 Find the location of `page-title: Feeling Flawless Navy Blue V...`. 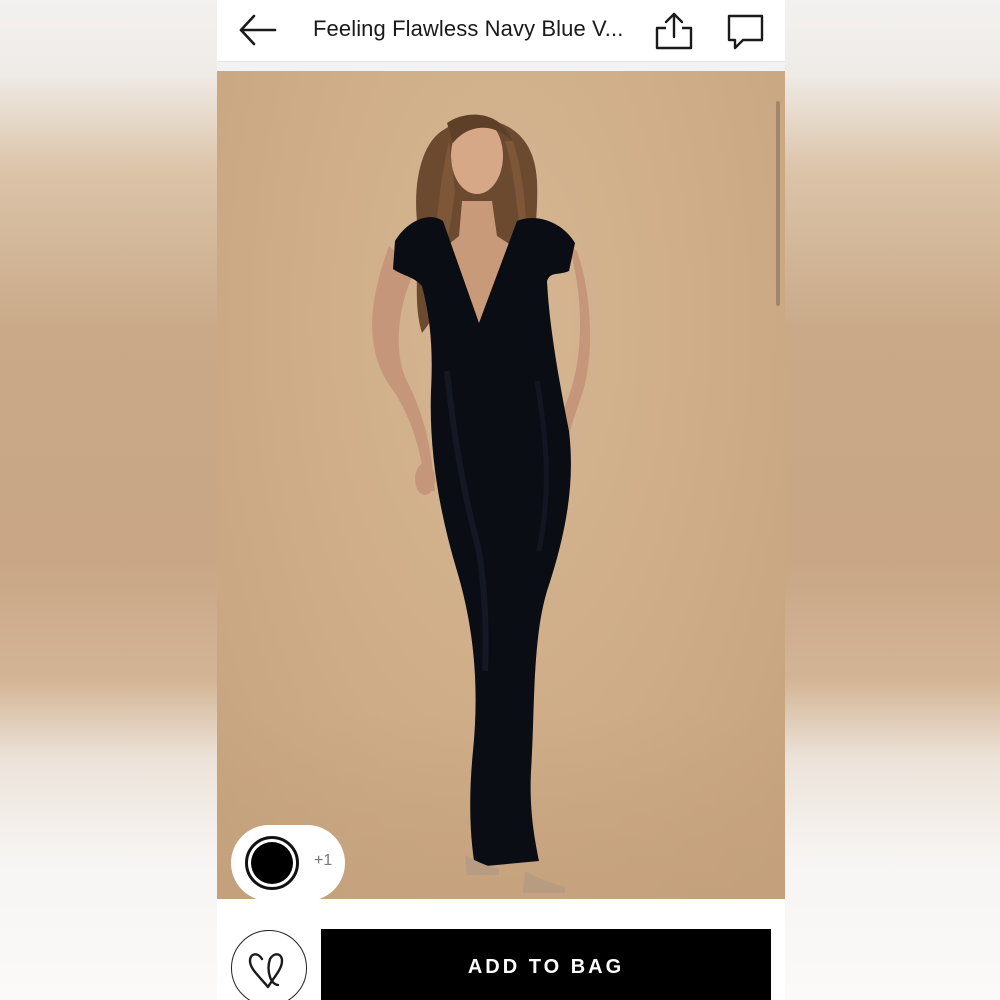

page-title: Feeling Flawless Navy Blue V... is located at coordinates (468, 28).